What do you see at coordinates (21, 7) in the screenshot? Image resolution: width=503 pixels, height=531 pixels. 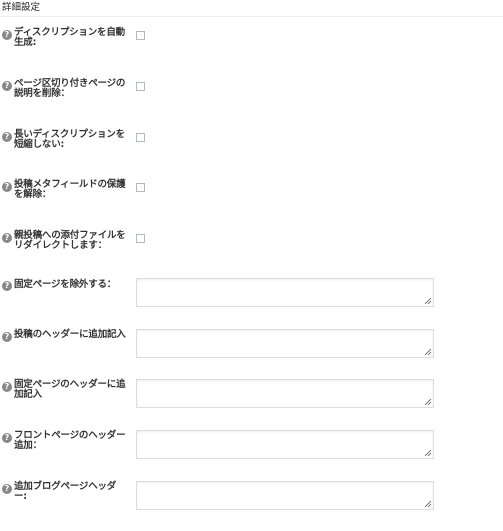 I see `section-title: 詳細設定` at bounding box center [21, 7].